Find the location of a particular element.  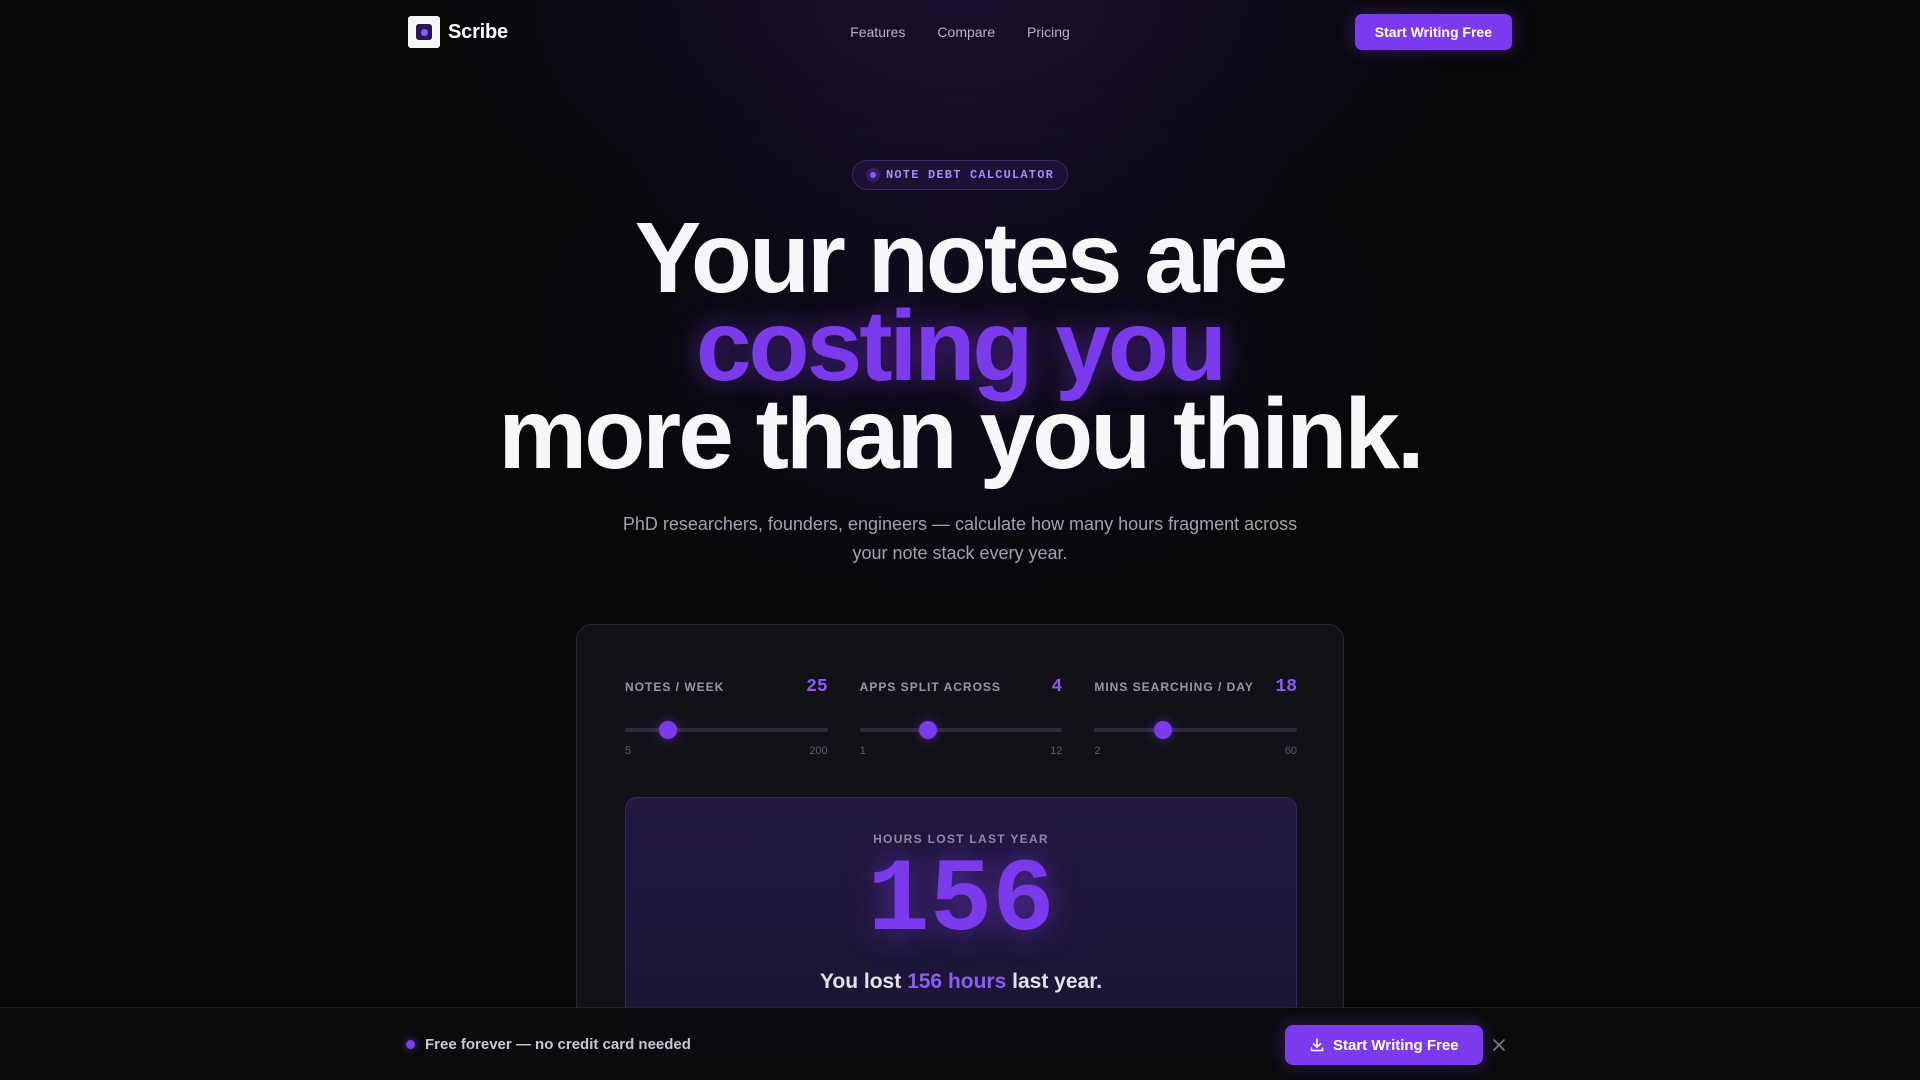

slider-value: 18 is located at coordinates (1286, 687).